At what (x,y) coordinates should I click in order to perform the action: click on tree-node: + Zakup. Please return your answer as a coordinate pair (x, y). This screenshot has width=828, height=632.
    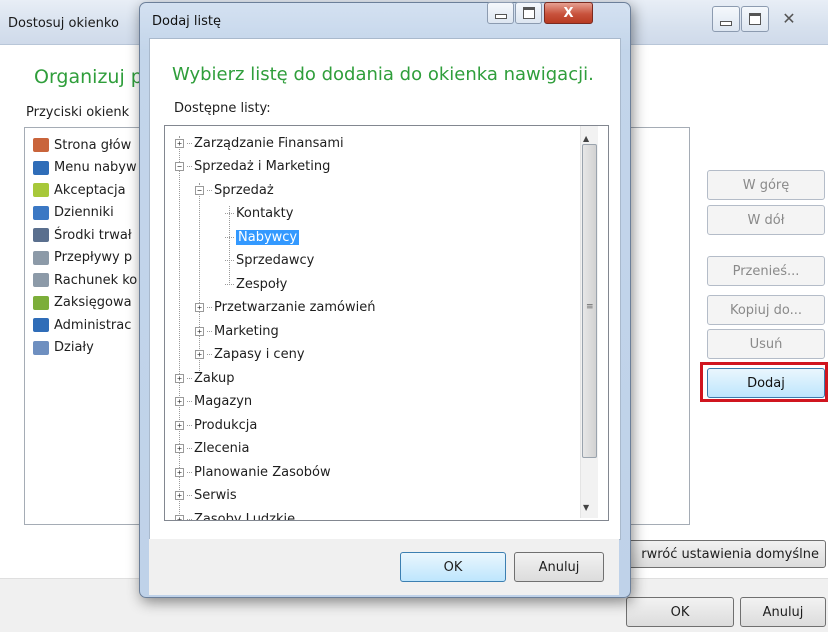
    Looking at the image, I should click on (205, 378).